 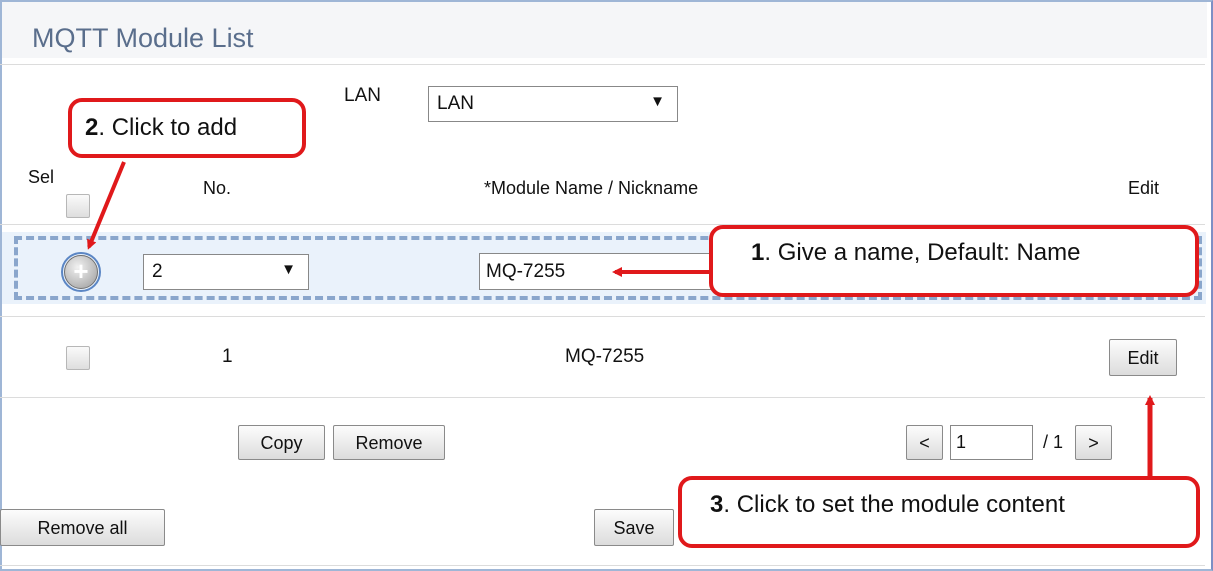 What do you see at coordinates (281, 442) in the screenshot?
I see `copy-button: Copy` at bounding box center [281, 442].